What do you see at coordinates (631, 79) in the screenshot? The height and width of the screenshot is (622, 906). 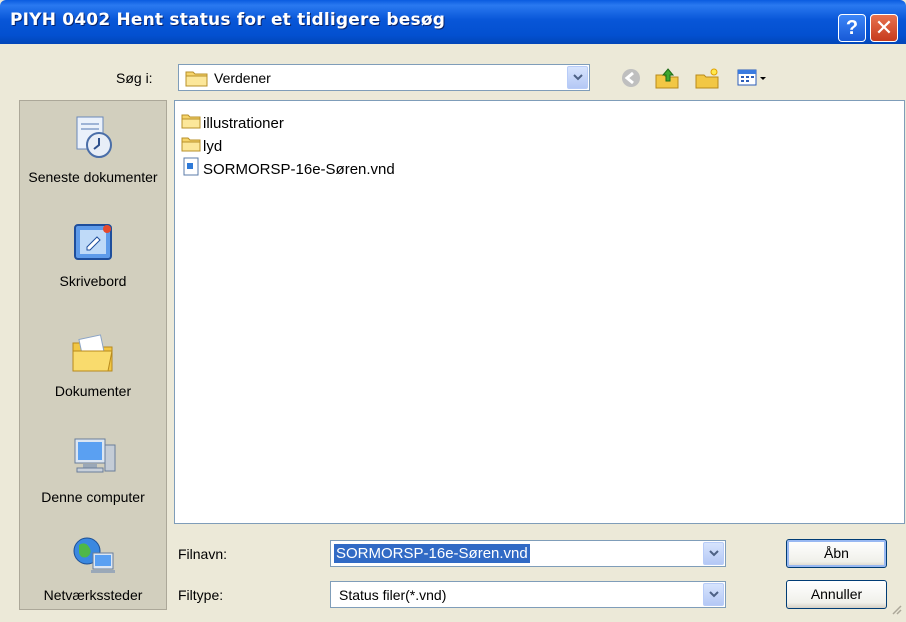 I see `back-icon` at bounding box center [631, 79].